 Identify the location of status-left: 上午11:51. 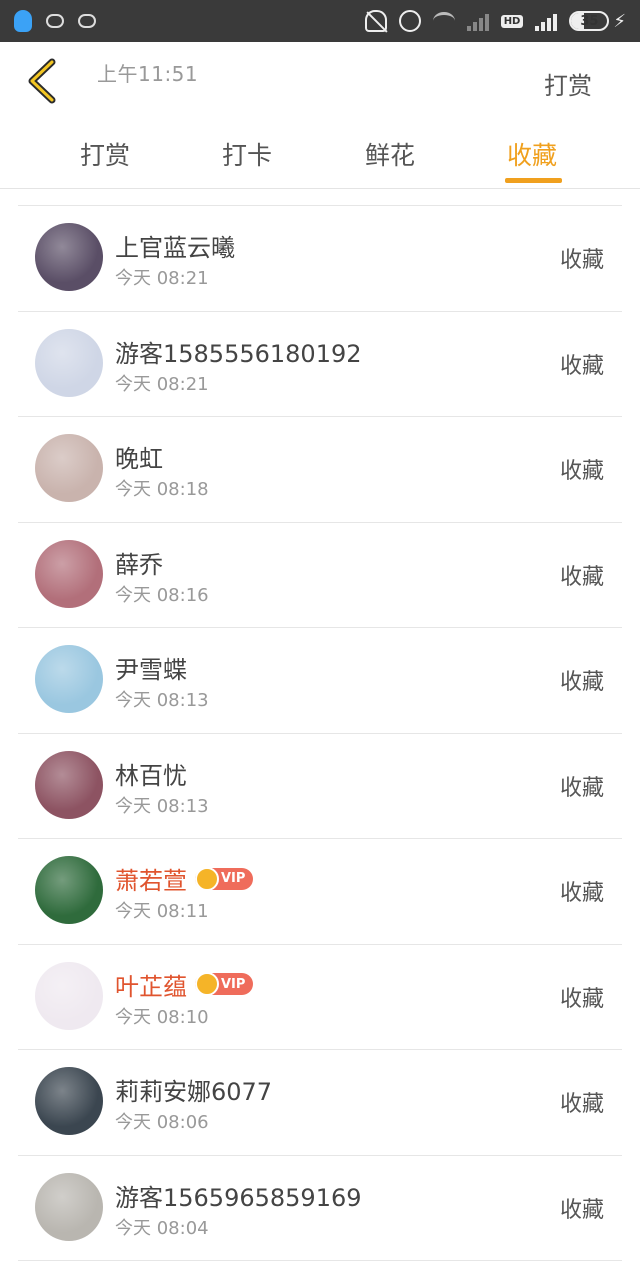
(106, 48).